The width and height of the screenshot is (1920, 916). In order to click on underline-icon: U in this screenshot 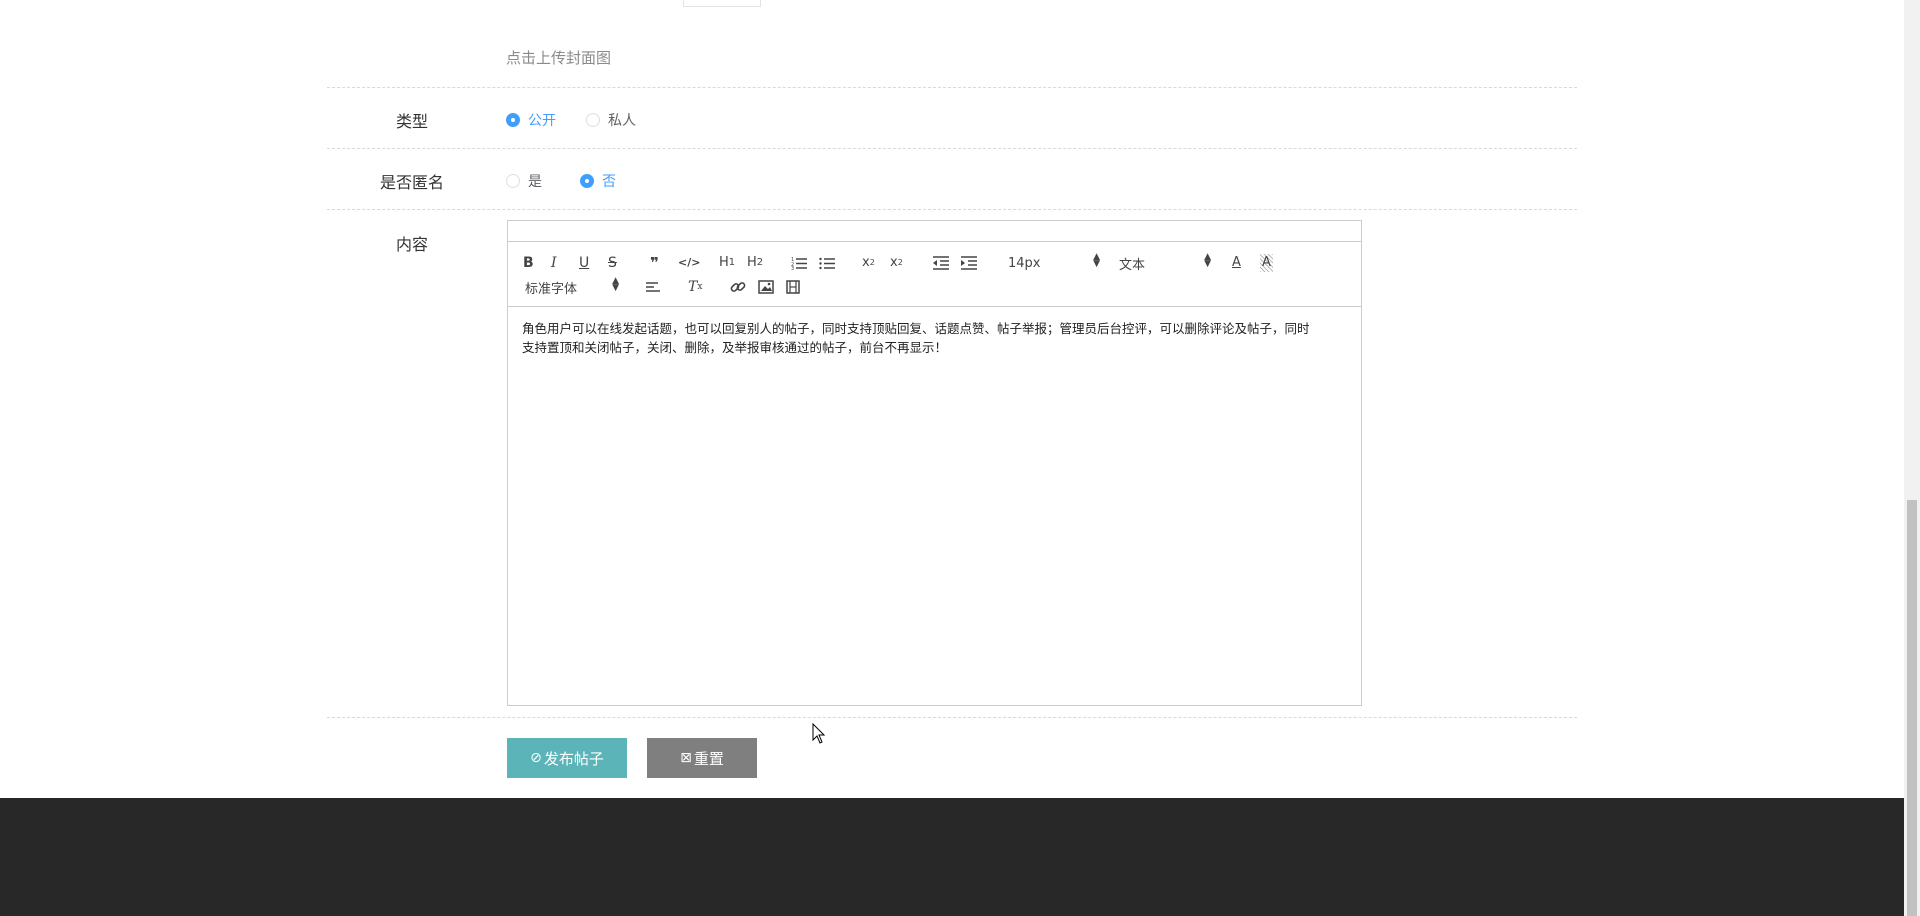, I will do `click(584, 263)`.